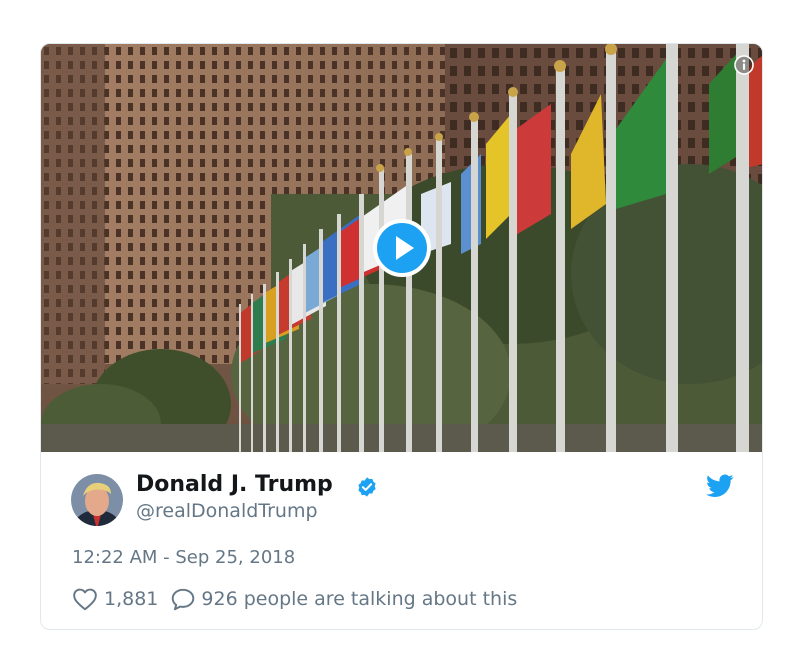 The height and width of the screenshot is (661, 800). I want to click on play-button, so click(402, 248).